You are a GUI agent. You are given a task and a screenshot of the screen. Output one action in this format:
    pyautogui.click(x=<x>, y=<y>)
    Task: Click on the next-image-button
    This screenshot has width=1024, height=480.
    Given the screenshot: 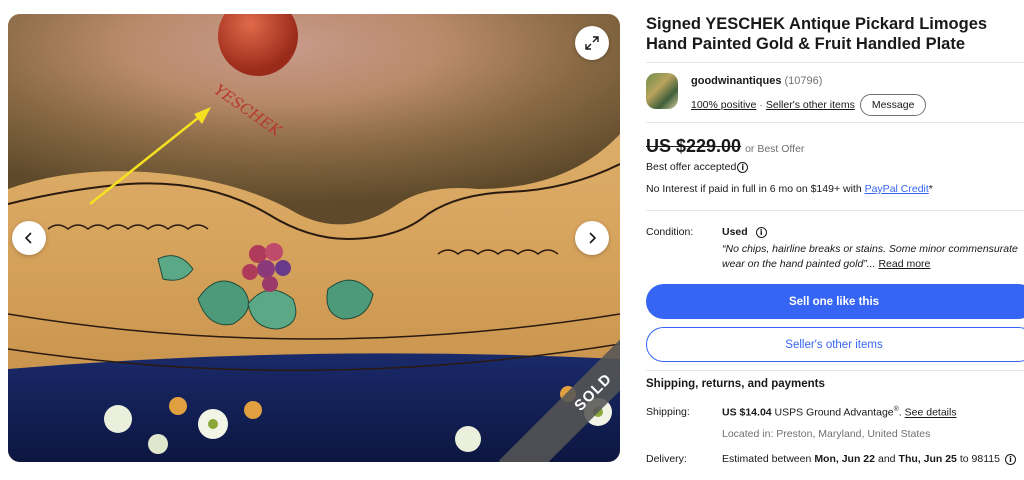 What is the action you would take?
    pyautogui.click(x=592, y=238)
    